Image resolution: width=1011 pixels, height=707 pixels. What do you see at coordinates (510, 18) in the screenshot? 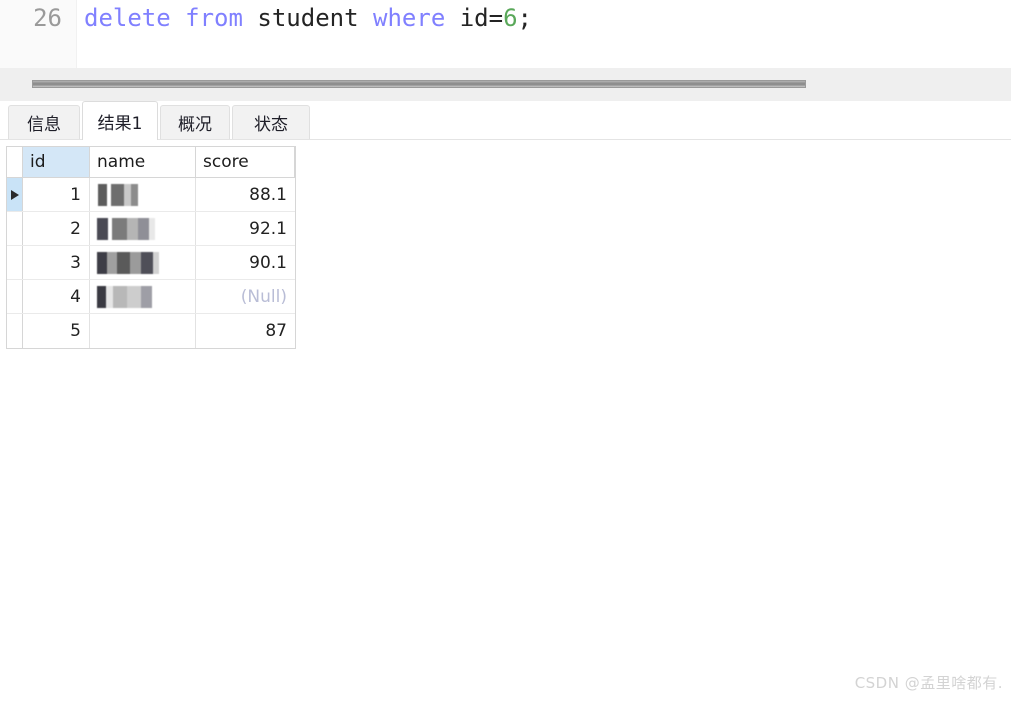
I see `sql-token-literal: 6` at bounding box center [510, 18].